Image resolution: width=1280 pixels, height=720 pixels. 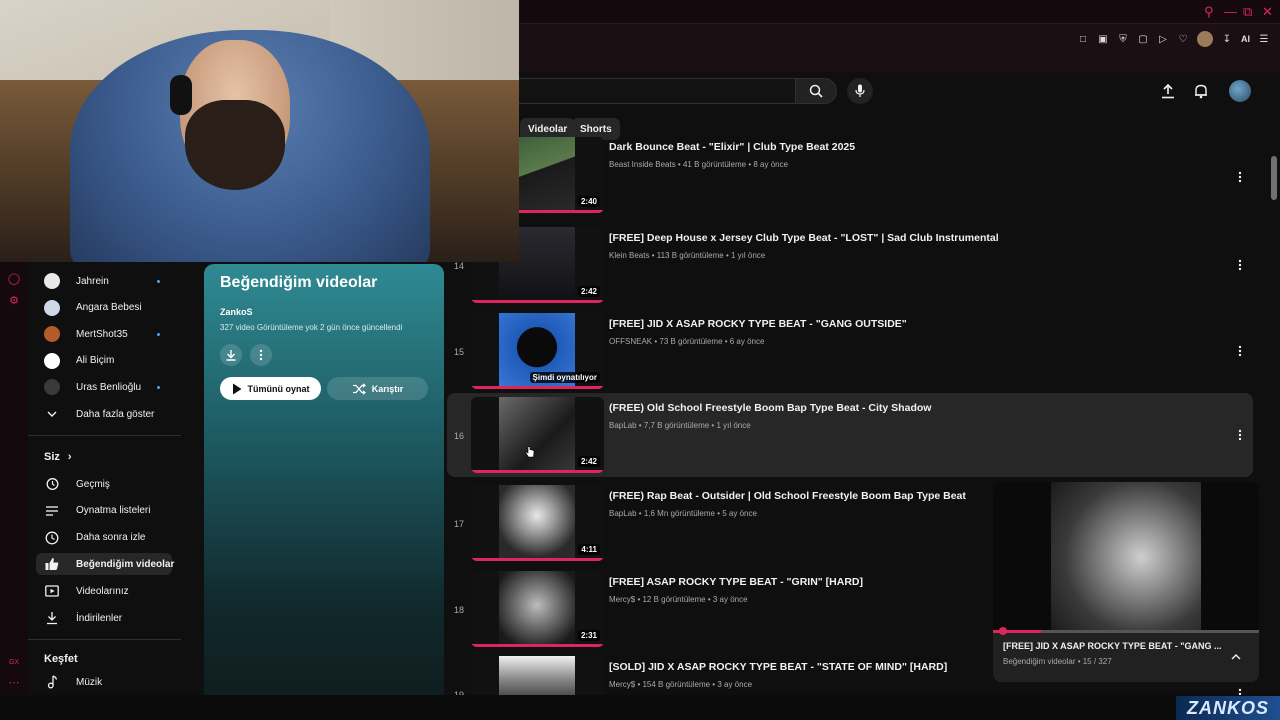 I want to click on video-thumbnail: 2:31, so click(x=537, y=609).